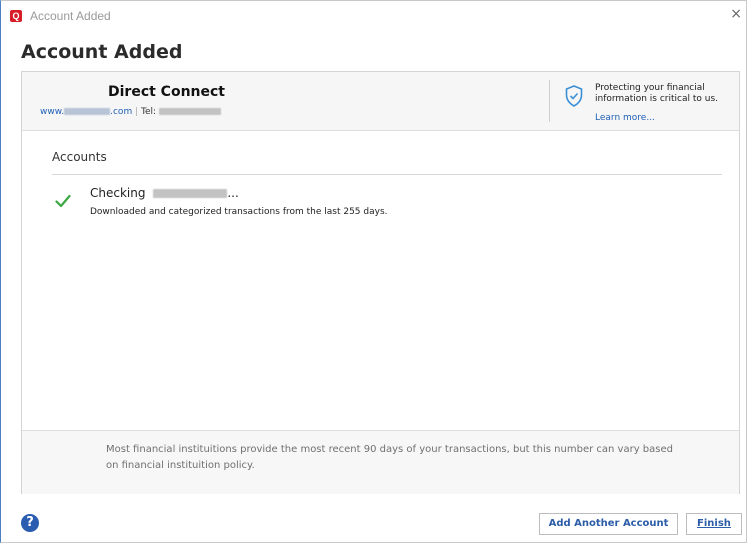 Image resolution: width=748 pixels, height=544 pixels. I want to click on title-bar: Q Account Added ×, so click(373, 16).